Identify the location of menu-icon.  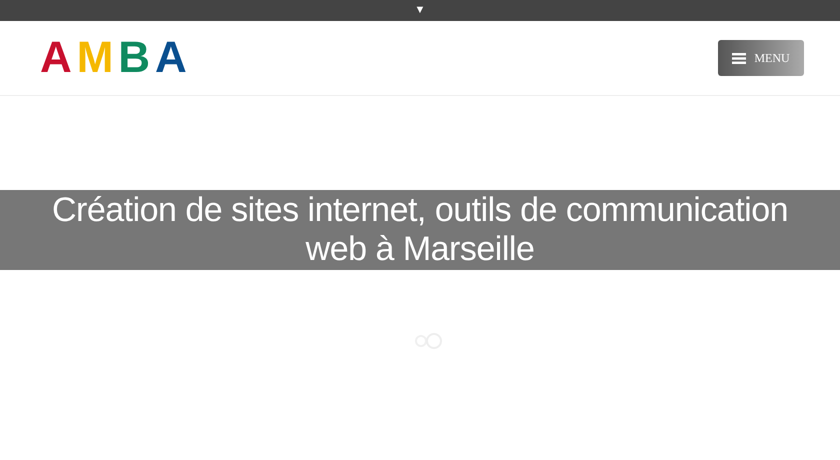
(739, 58).